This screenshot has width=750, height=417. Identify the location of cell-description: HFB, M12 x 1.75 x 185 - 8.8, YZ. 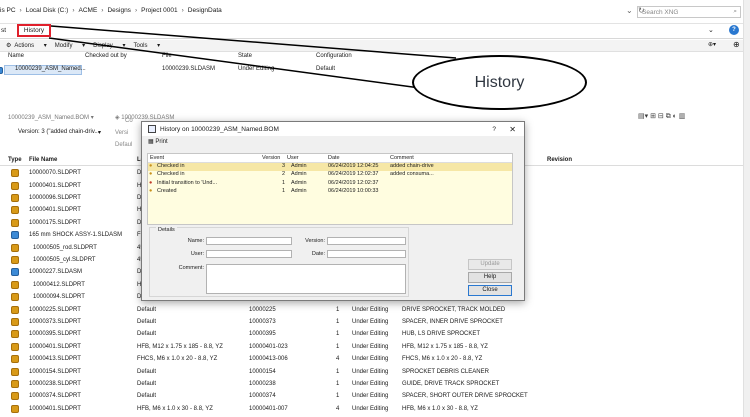
(445, 346).